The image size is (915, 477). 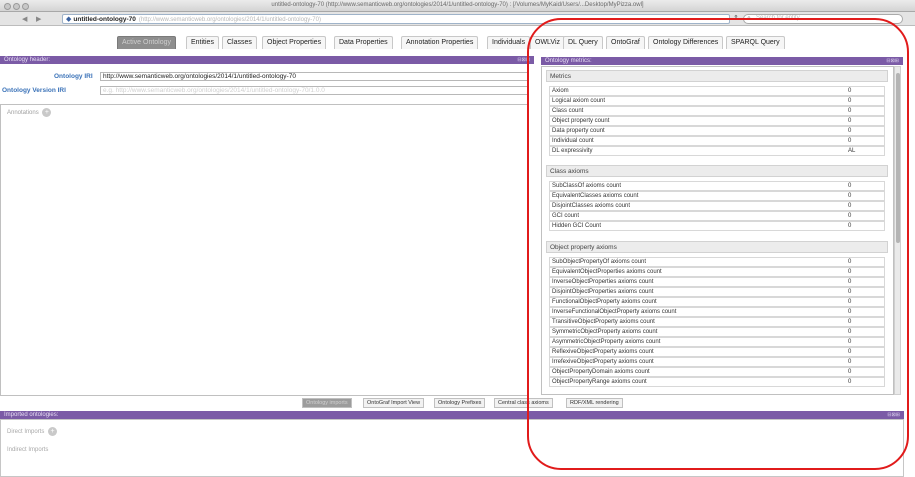 What do you see at coordinates (717, 141) in the screenshot?
I see `metric-row: Individual count 0` at bounding box center [717, 141].